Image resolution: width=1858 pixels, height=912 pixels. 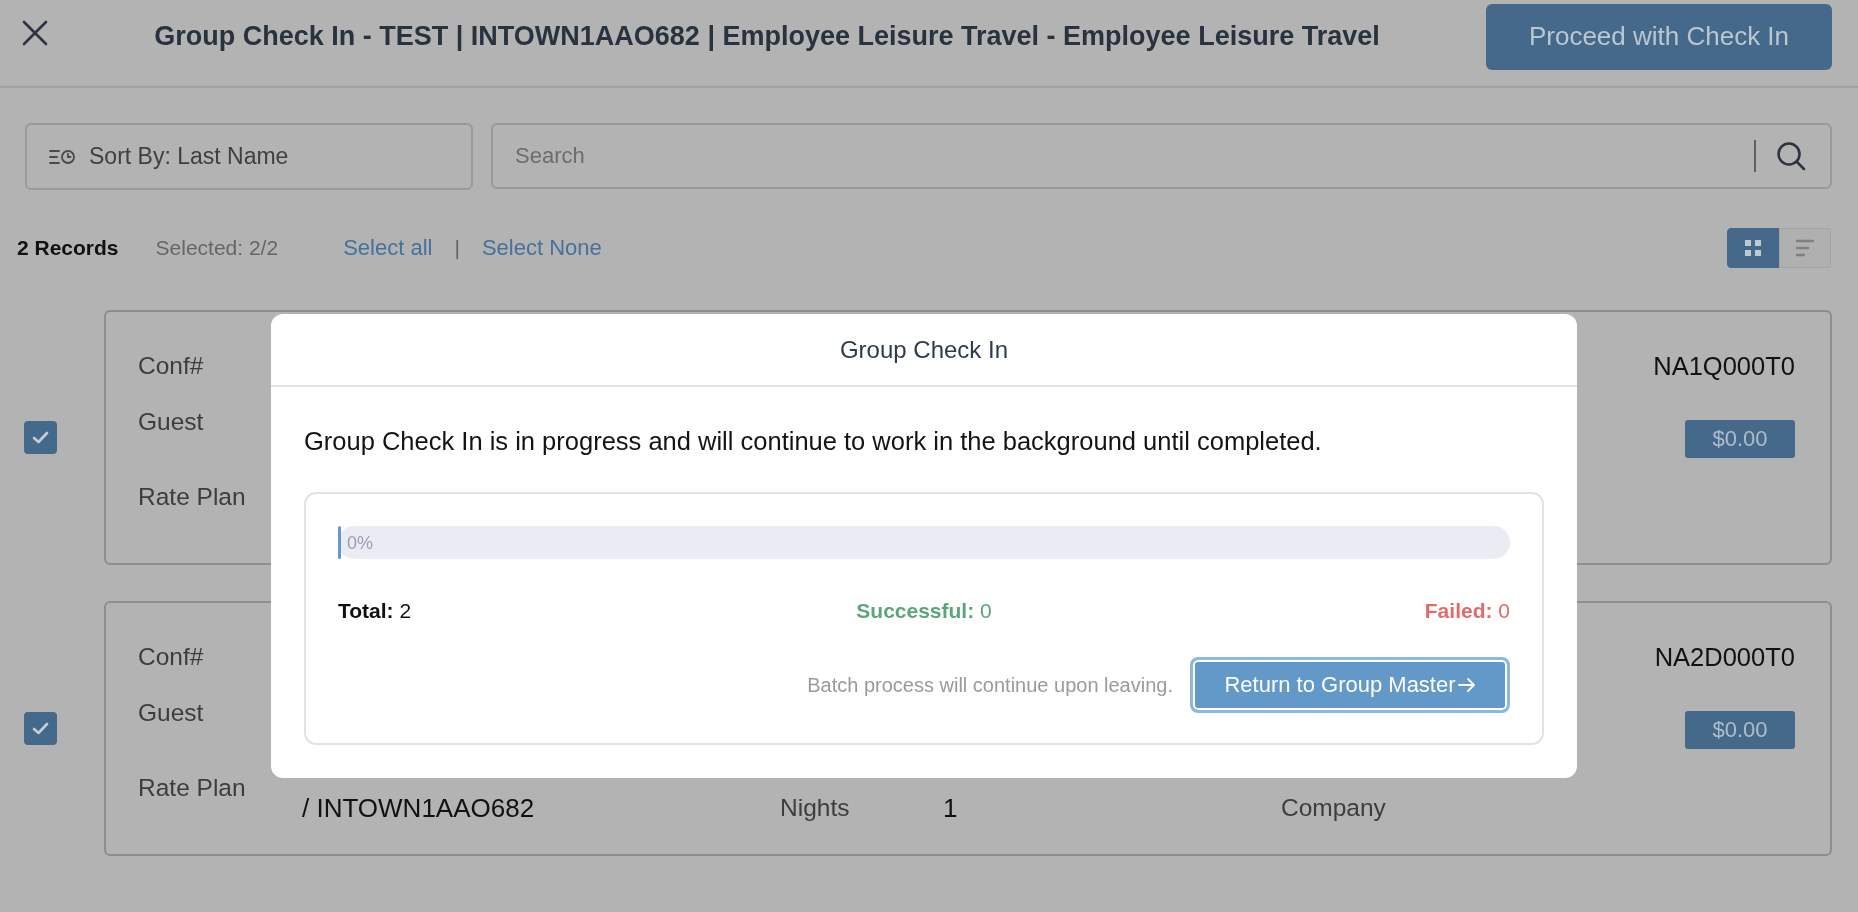 What do you see at coordinates (1133, 156) in the screenshot?
I see `search-input: Search` at bounding box center [1133, 156].